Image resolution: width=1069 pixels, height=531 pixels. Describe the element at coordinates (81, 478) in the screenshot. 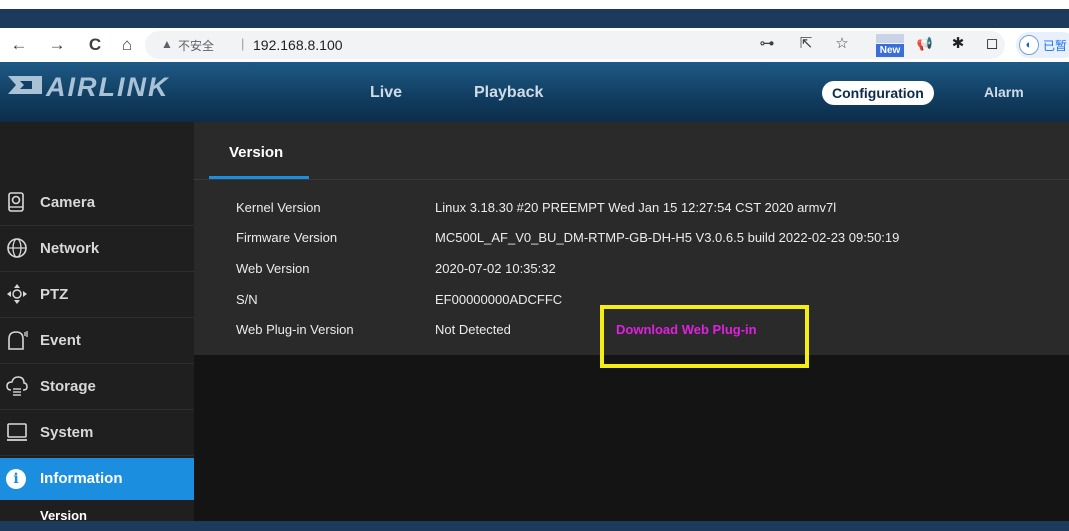

I see `sidebar-item-label: Information` at that location.